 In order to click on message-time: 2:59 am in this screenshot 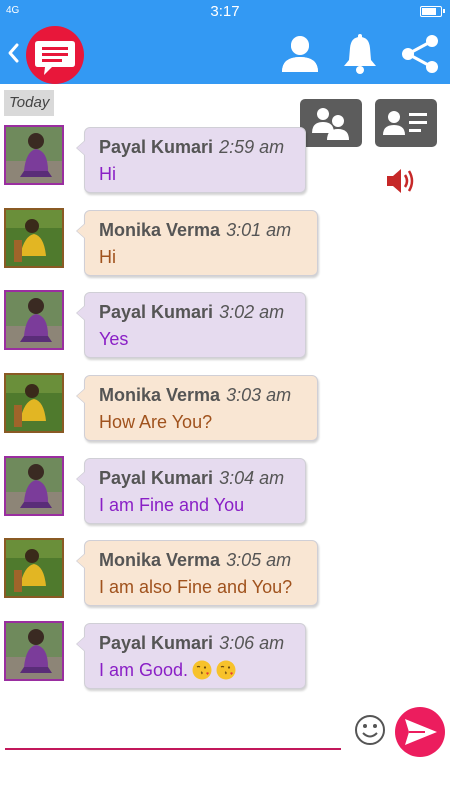, I will do `click(252, 147)`.